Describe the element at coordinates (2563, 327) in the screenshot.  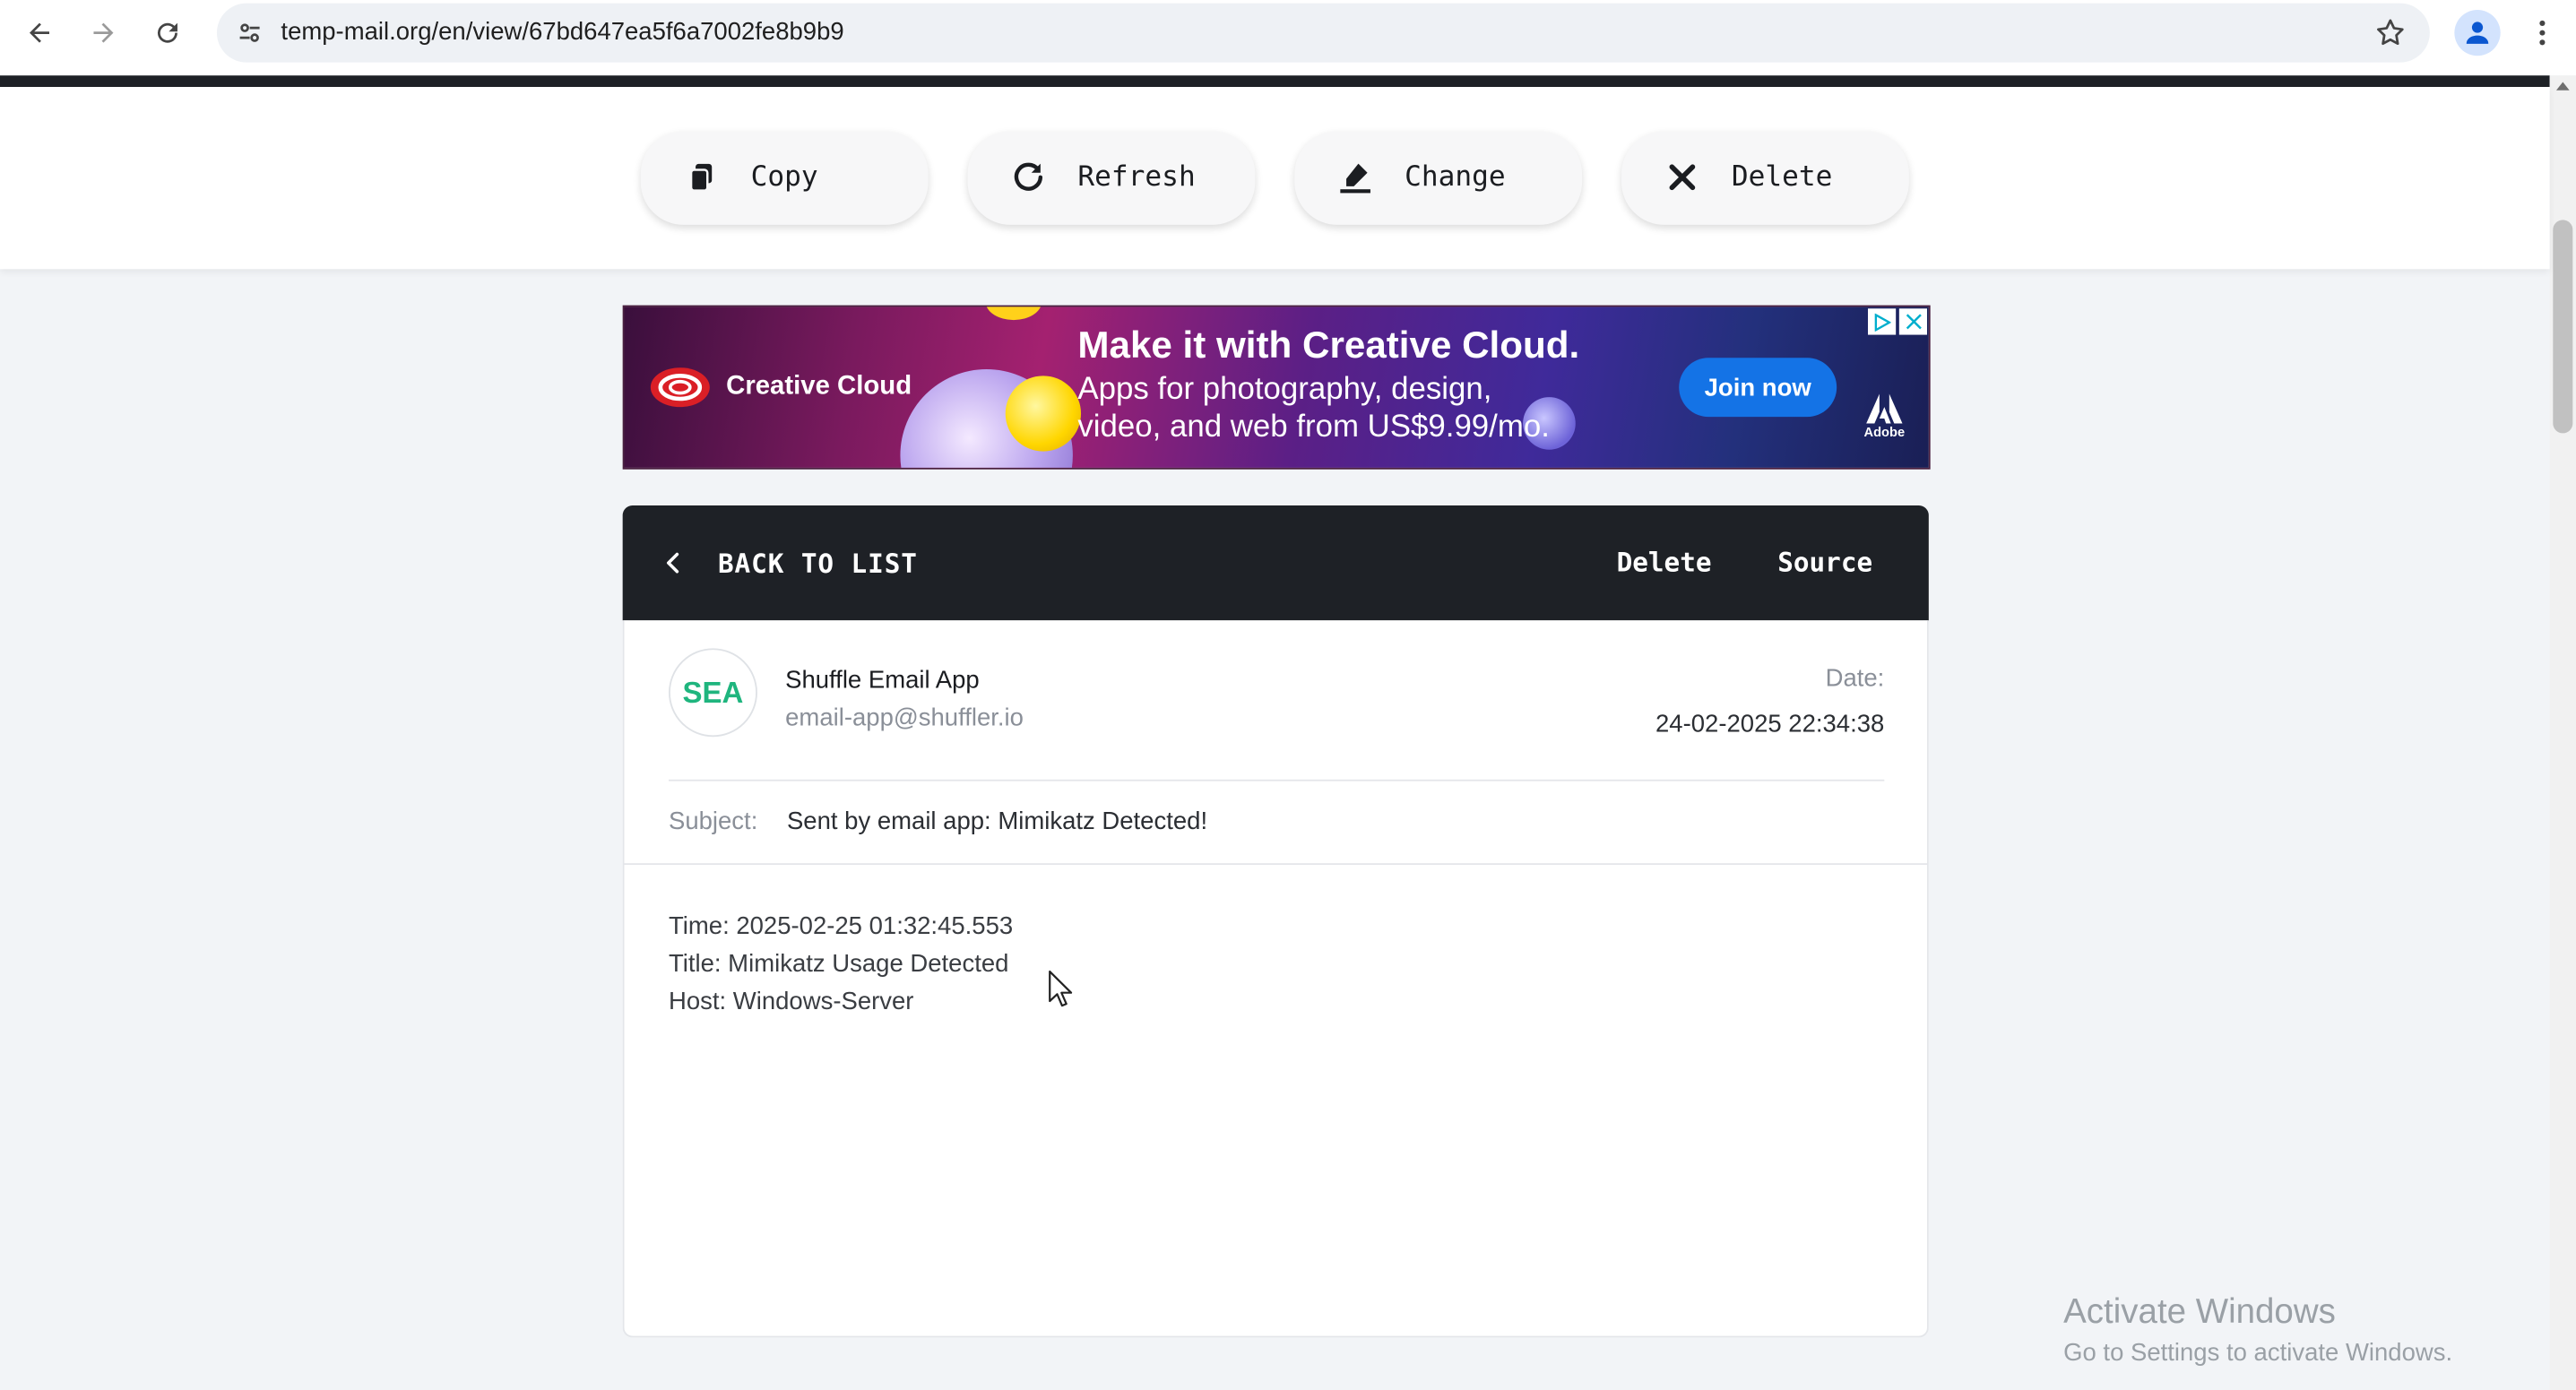
I see `scroll-thumb` at that location.